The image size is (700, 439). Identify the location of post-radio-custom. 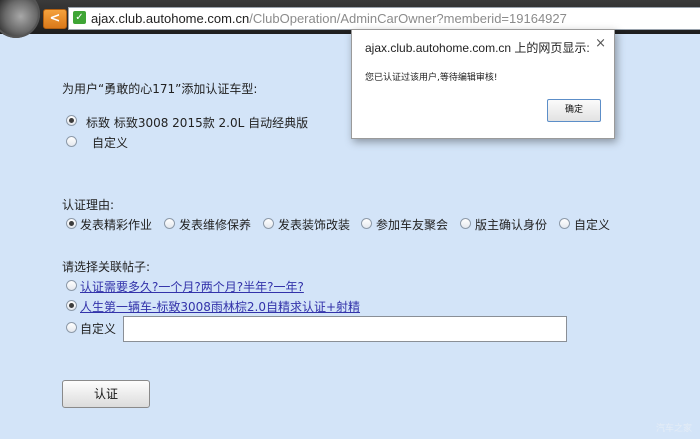
(71, 327).